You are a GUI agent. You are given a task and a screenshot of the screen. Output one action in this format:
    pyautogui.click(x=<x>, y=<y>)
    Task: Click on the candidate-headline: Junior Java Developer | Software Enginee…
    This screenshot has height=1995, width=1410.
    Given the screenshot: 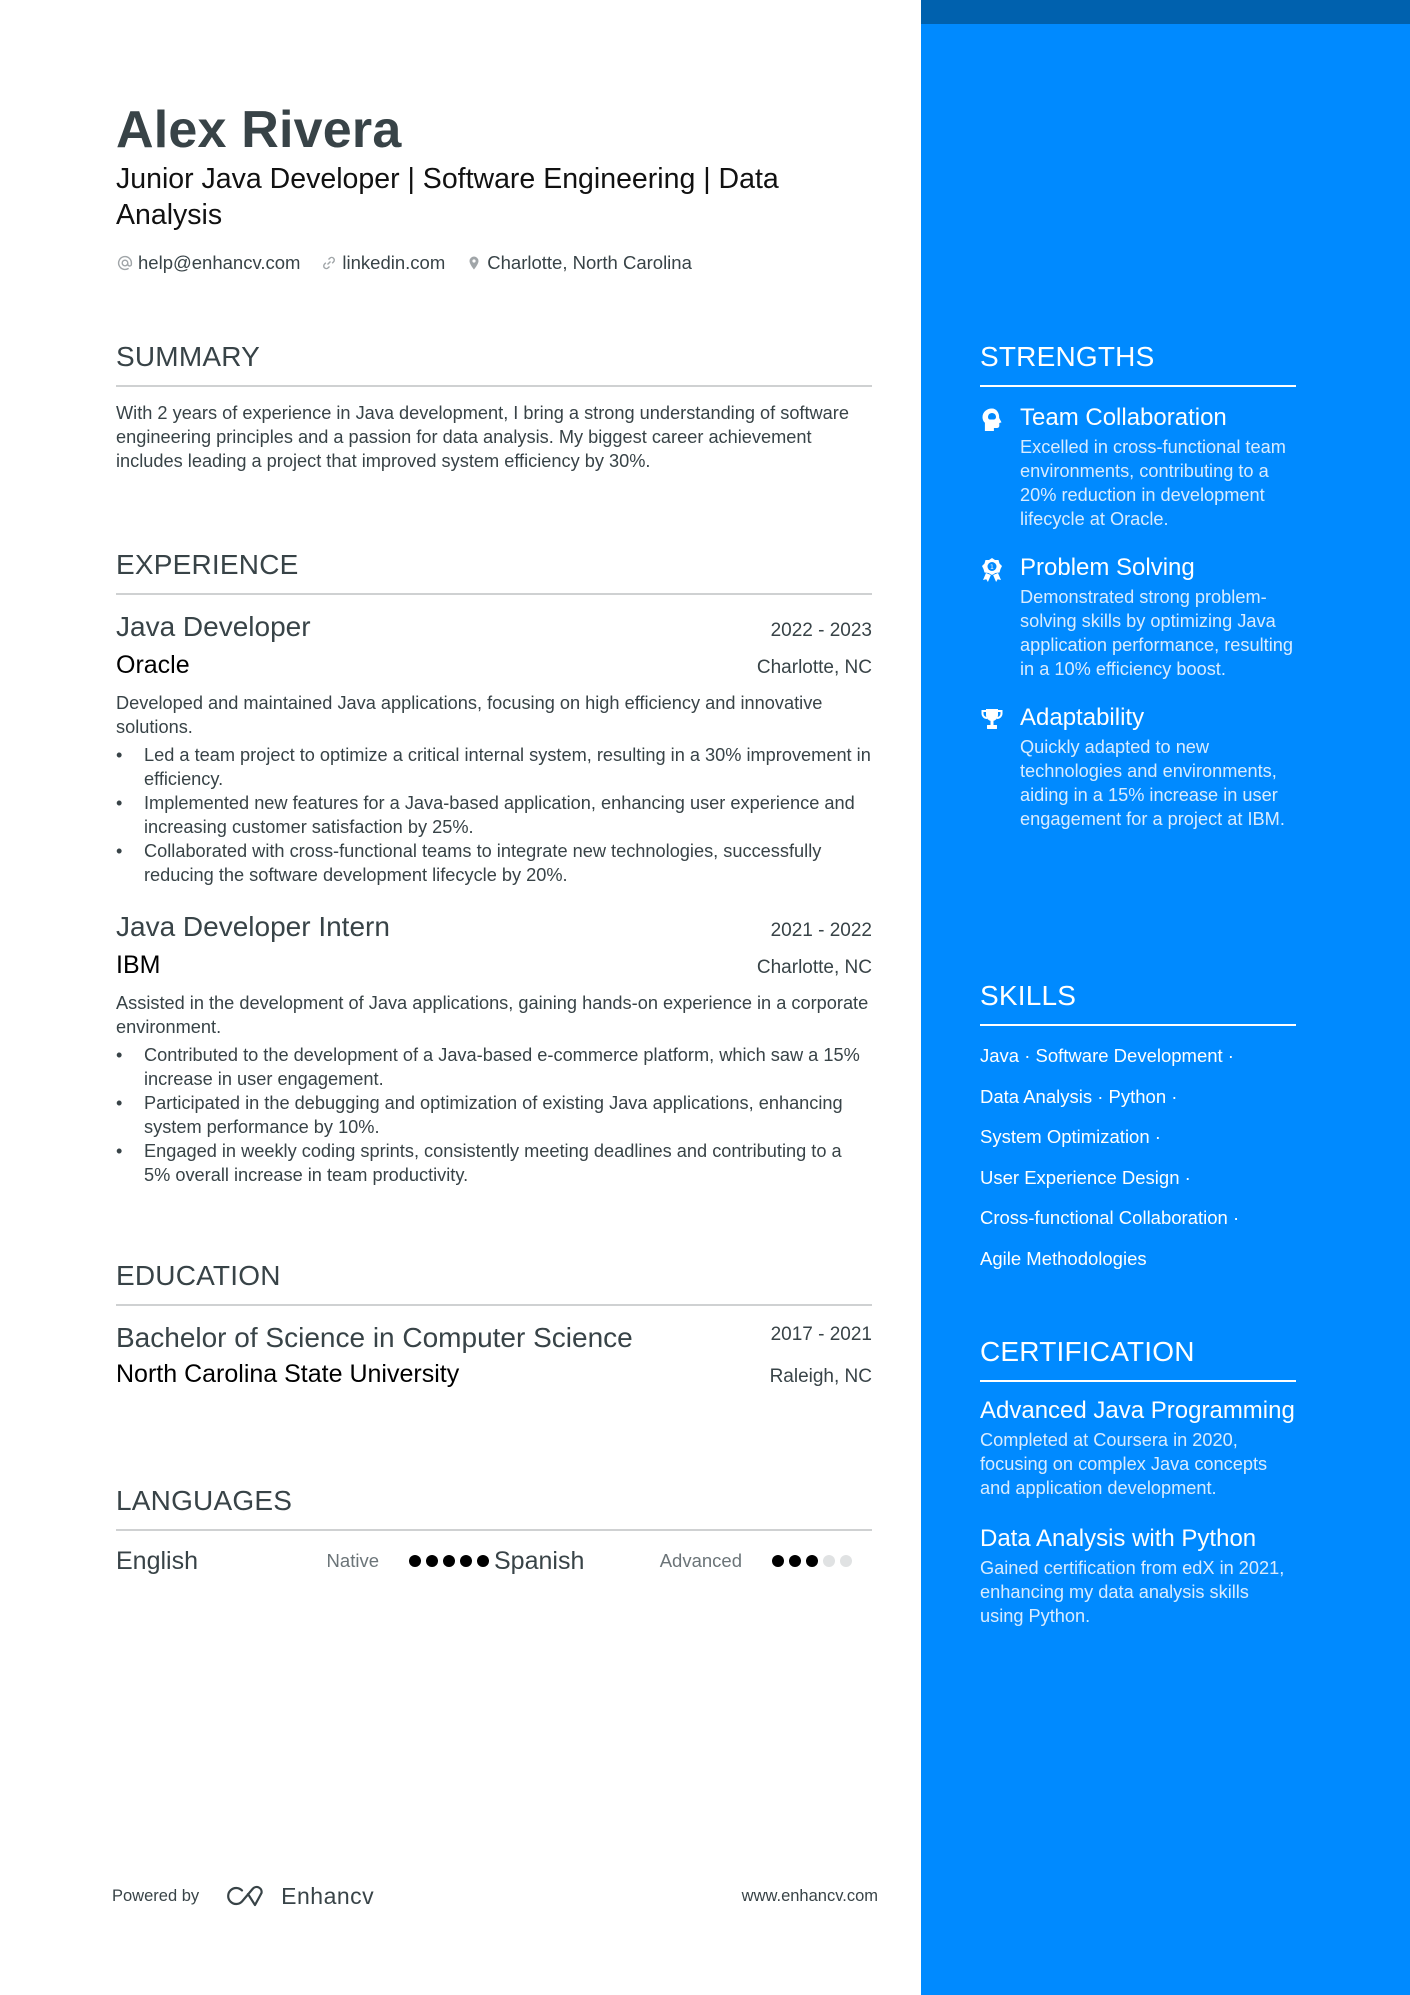 What is the action you would take?
    pyautogui.click(x=447, y=197)
    